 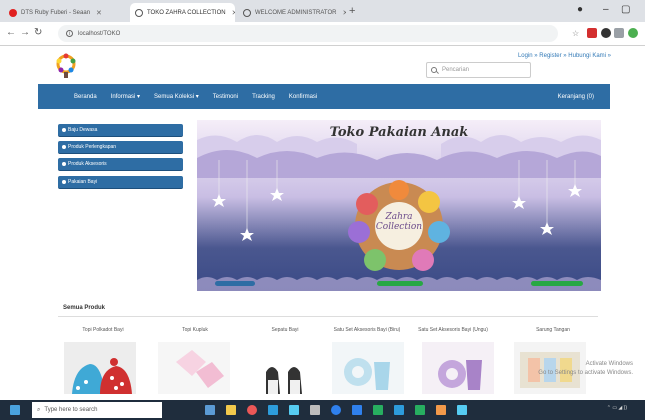 I want to click on nav-beranda: Beranda, so click(x=85, y=97).